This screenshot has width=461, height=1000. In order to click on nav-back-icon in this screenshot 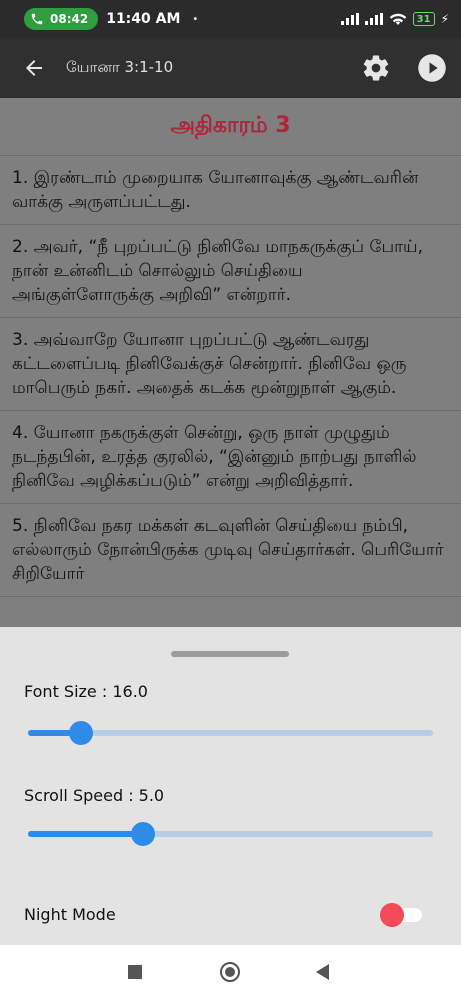, I will do `click(322, 972)`.